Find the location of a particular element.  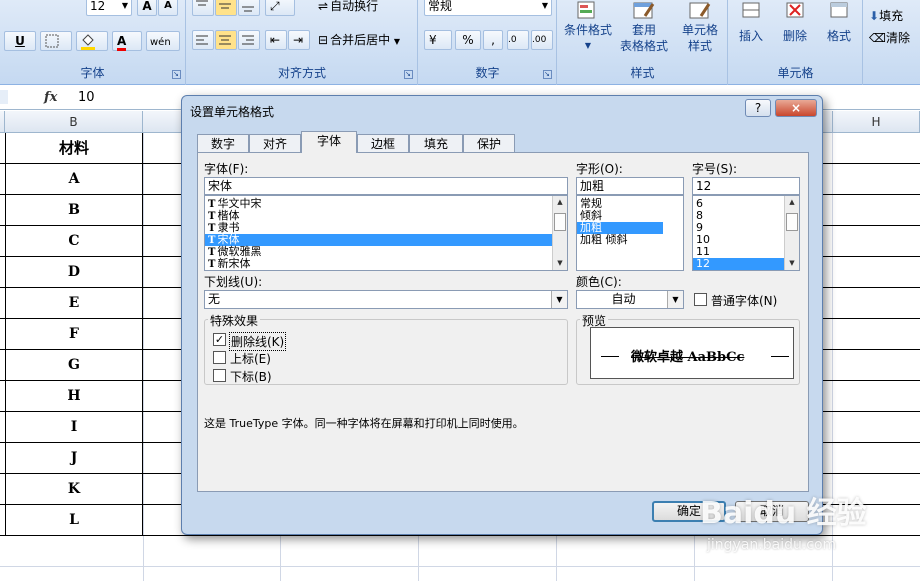

tab-protection: 保护 is located at coordinates (489, 143).